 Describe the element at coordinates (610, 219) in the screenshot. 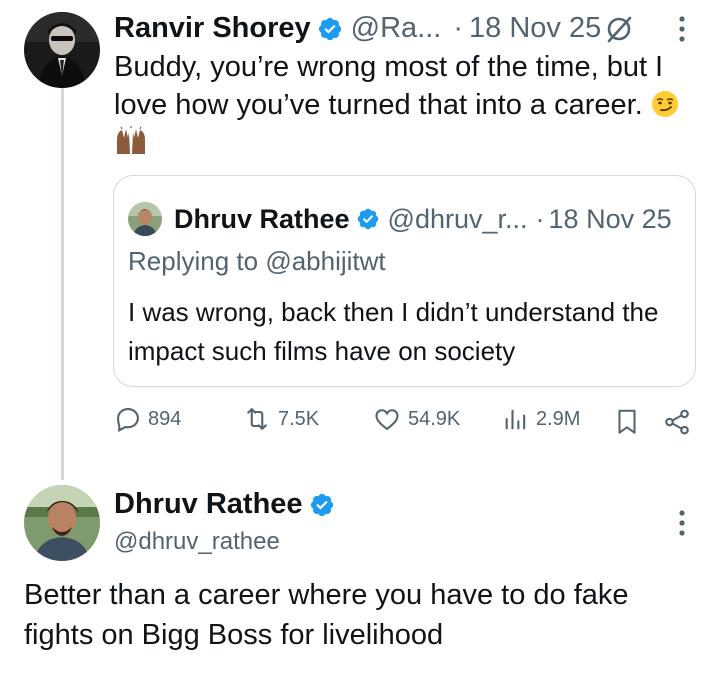

I see `quoted-timestamp: 18 Nov 25` at that location.